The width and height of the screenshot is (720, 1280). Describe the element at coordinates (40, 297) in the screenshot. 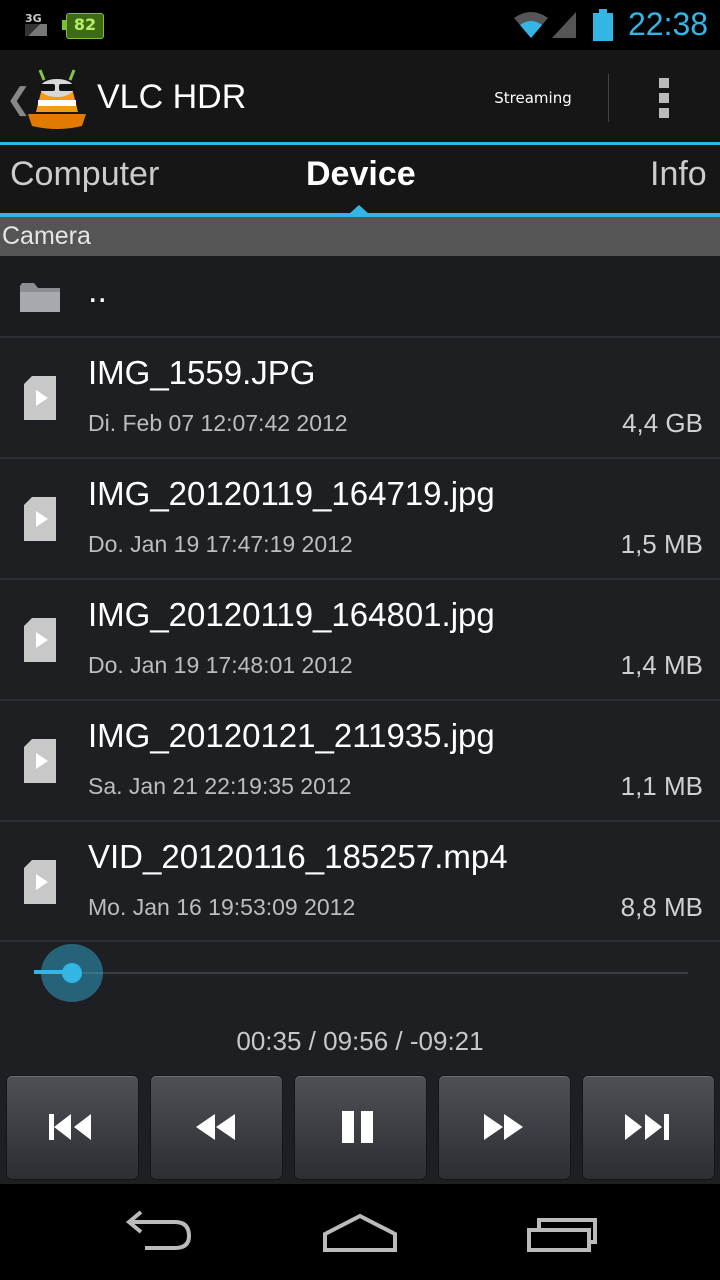

I see `folder-icon` at that location.